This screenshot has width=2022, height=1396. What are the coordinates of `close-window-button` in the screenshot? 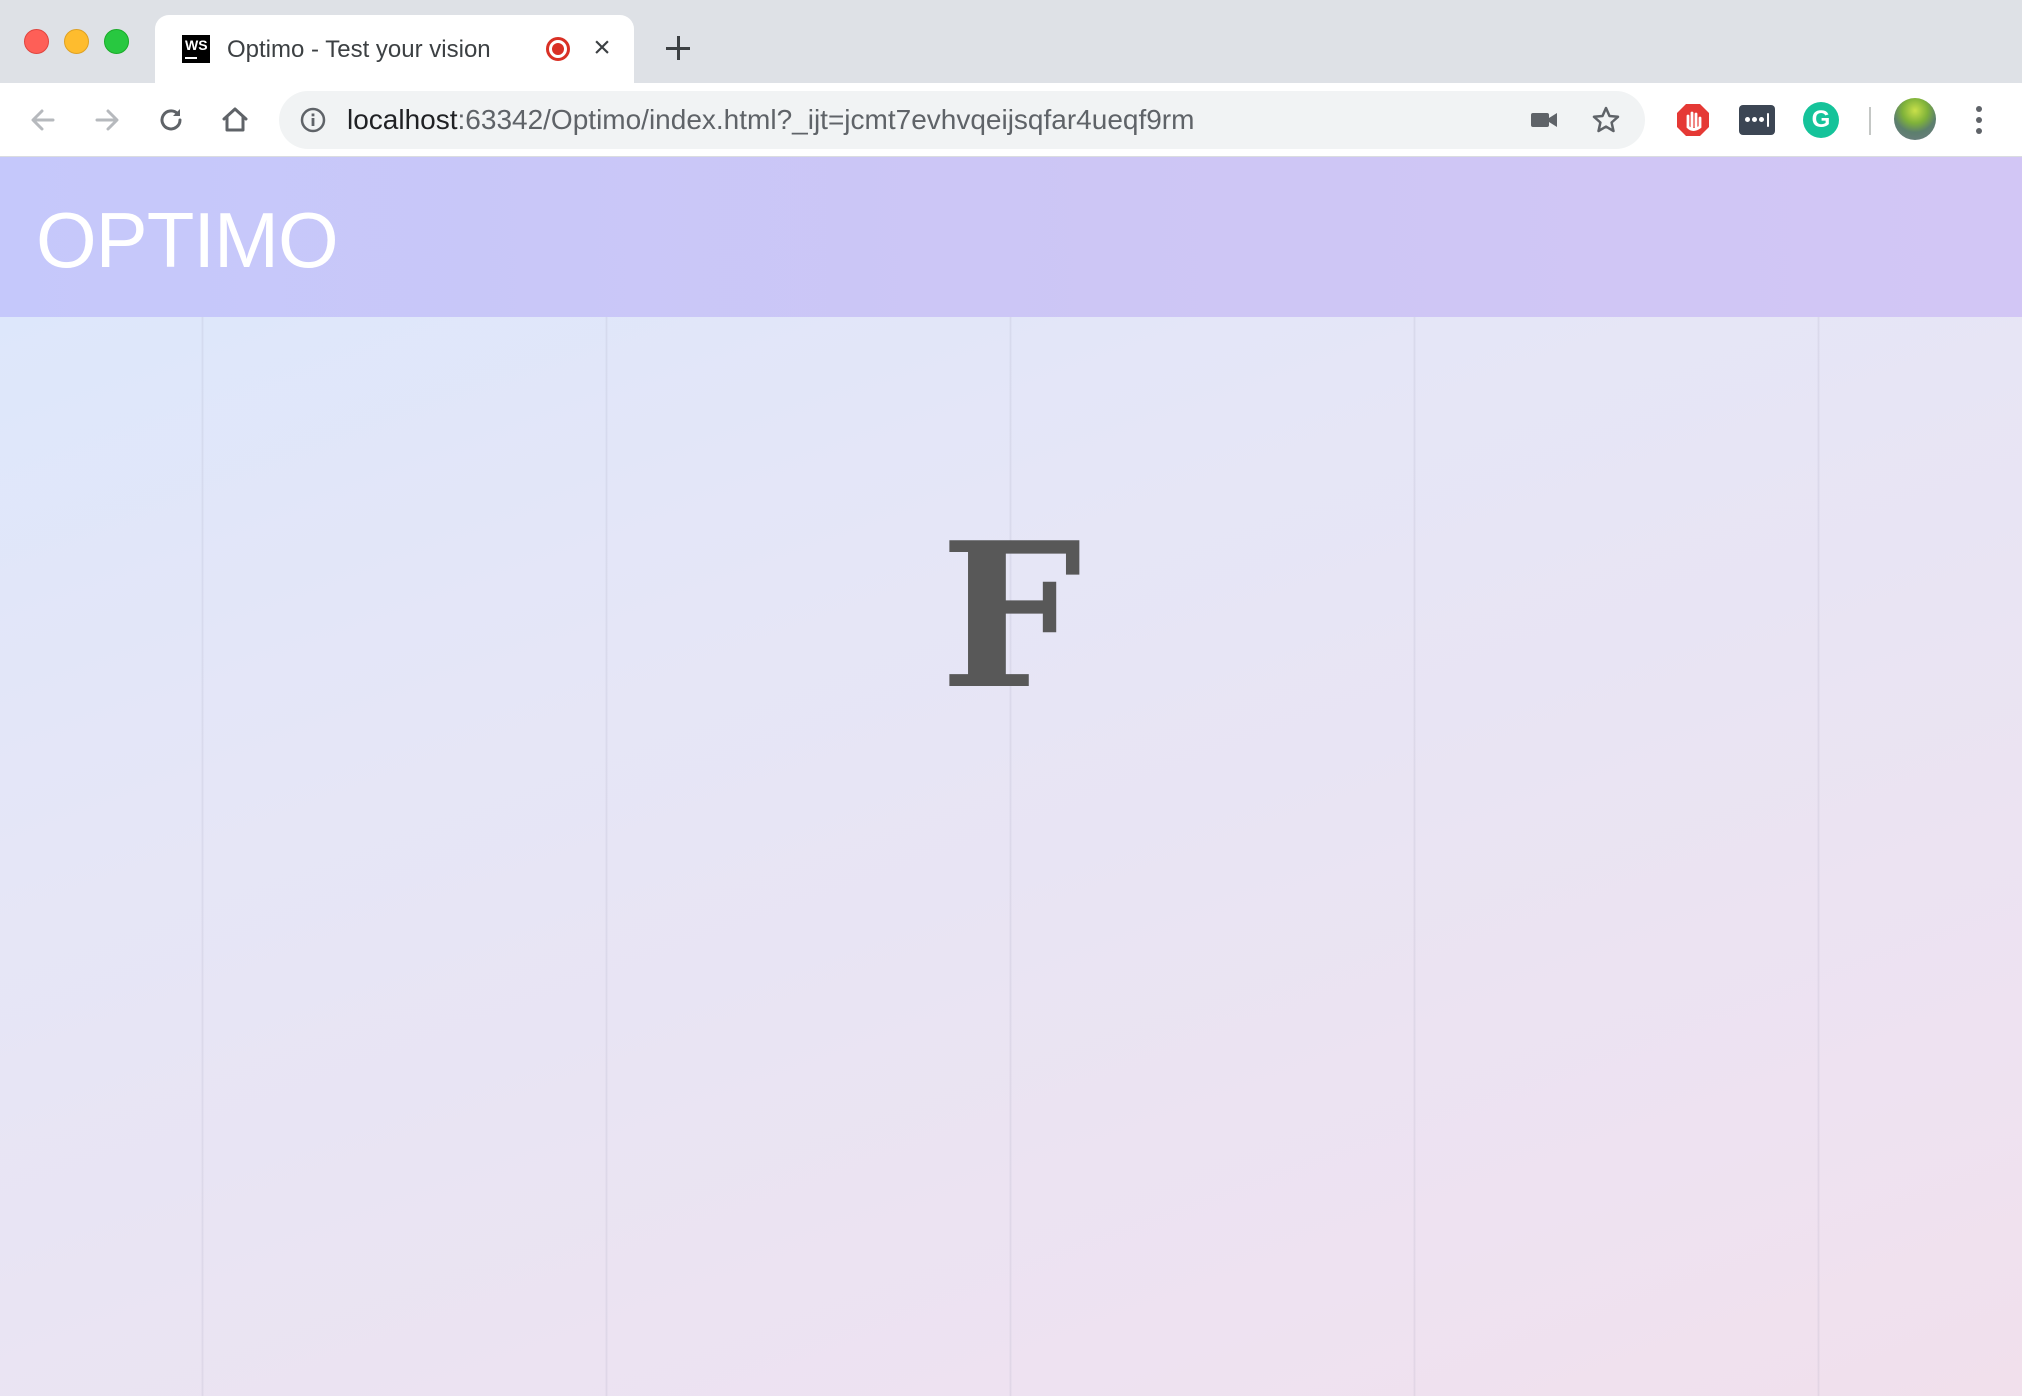 It's located at (36, 41).